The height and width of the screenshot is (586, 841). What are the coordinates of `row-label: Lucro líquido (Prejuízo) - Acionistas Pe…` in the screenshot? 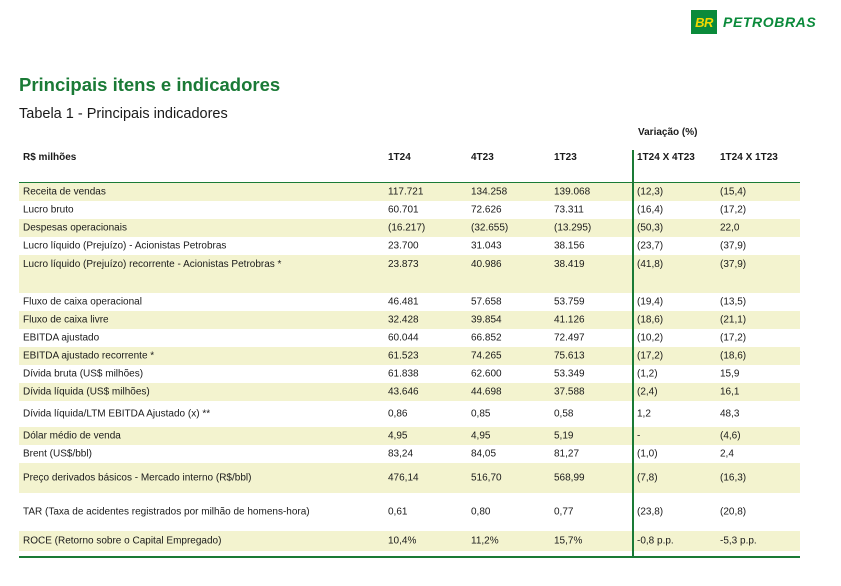 It's located at (125, 246).